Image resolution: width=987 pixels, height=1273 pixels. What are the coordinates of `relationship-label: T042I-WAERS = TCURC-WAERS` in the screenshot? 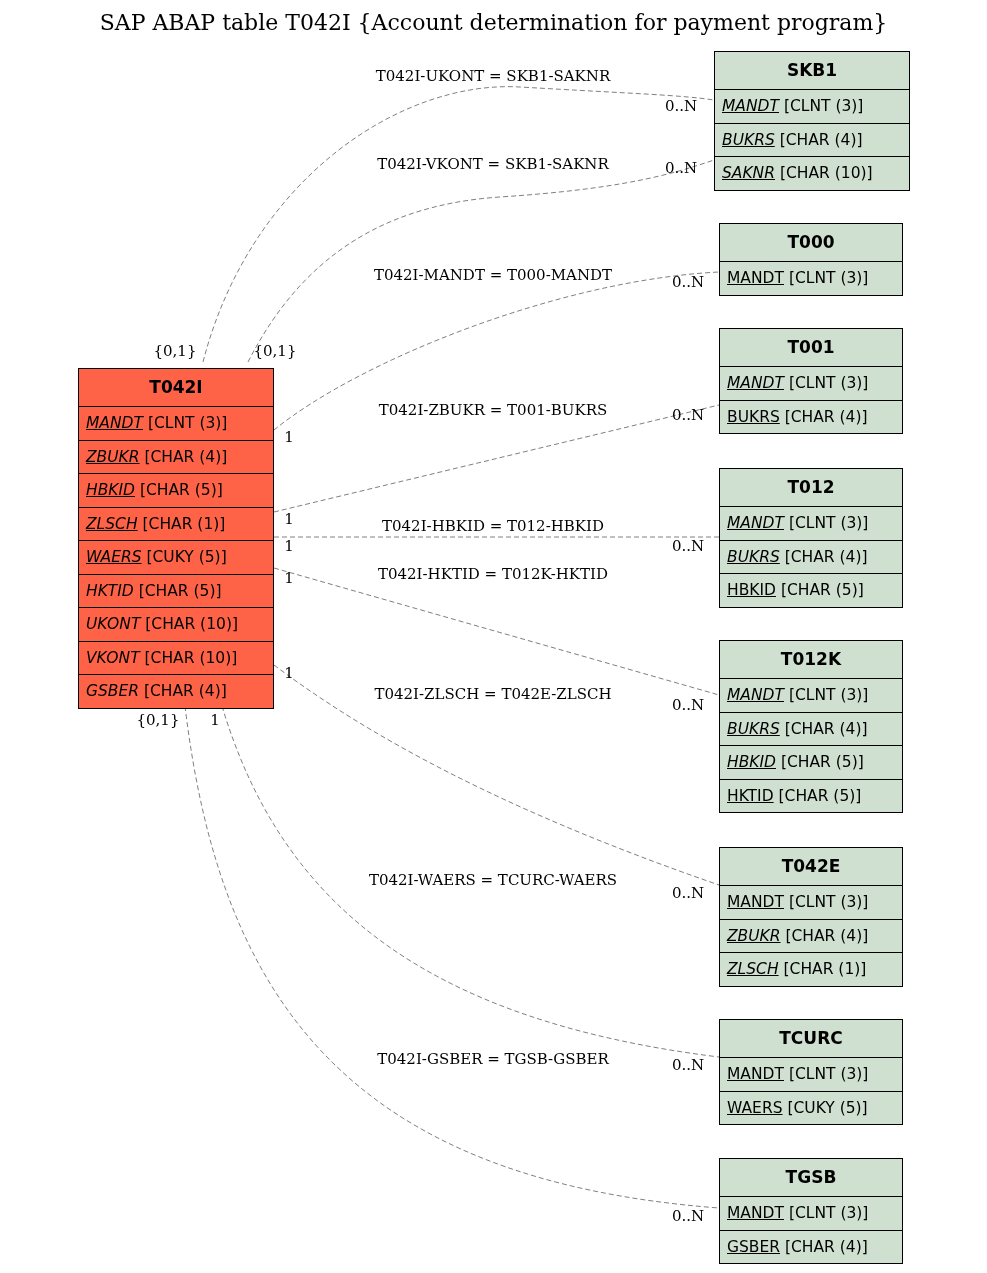 It's located at (493, 880).